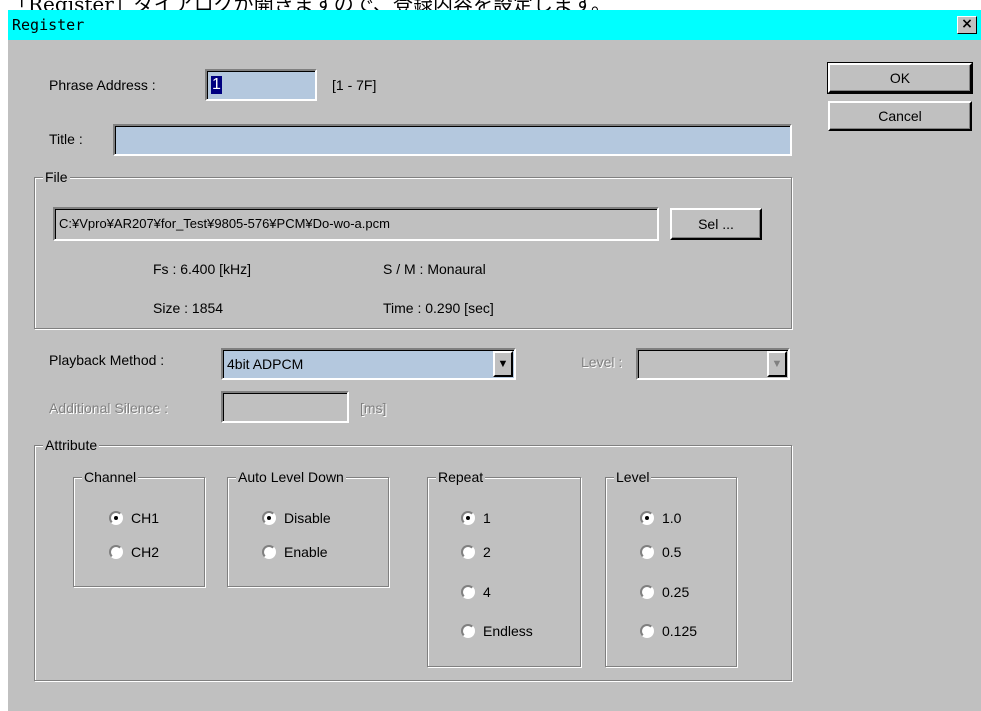 The width and height of the screenshot is (981, 711). I want to click on phrase-address-range: [1 - 7F], so click(354, 85).